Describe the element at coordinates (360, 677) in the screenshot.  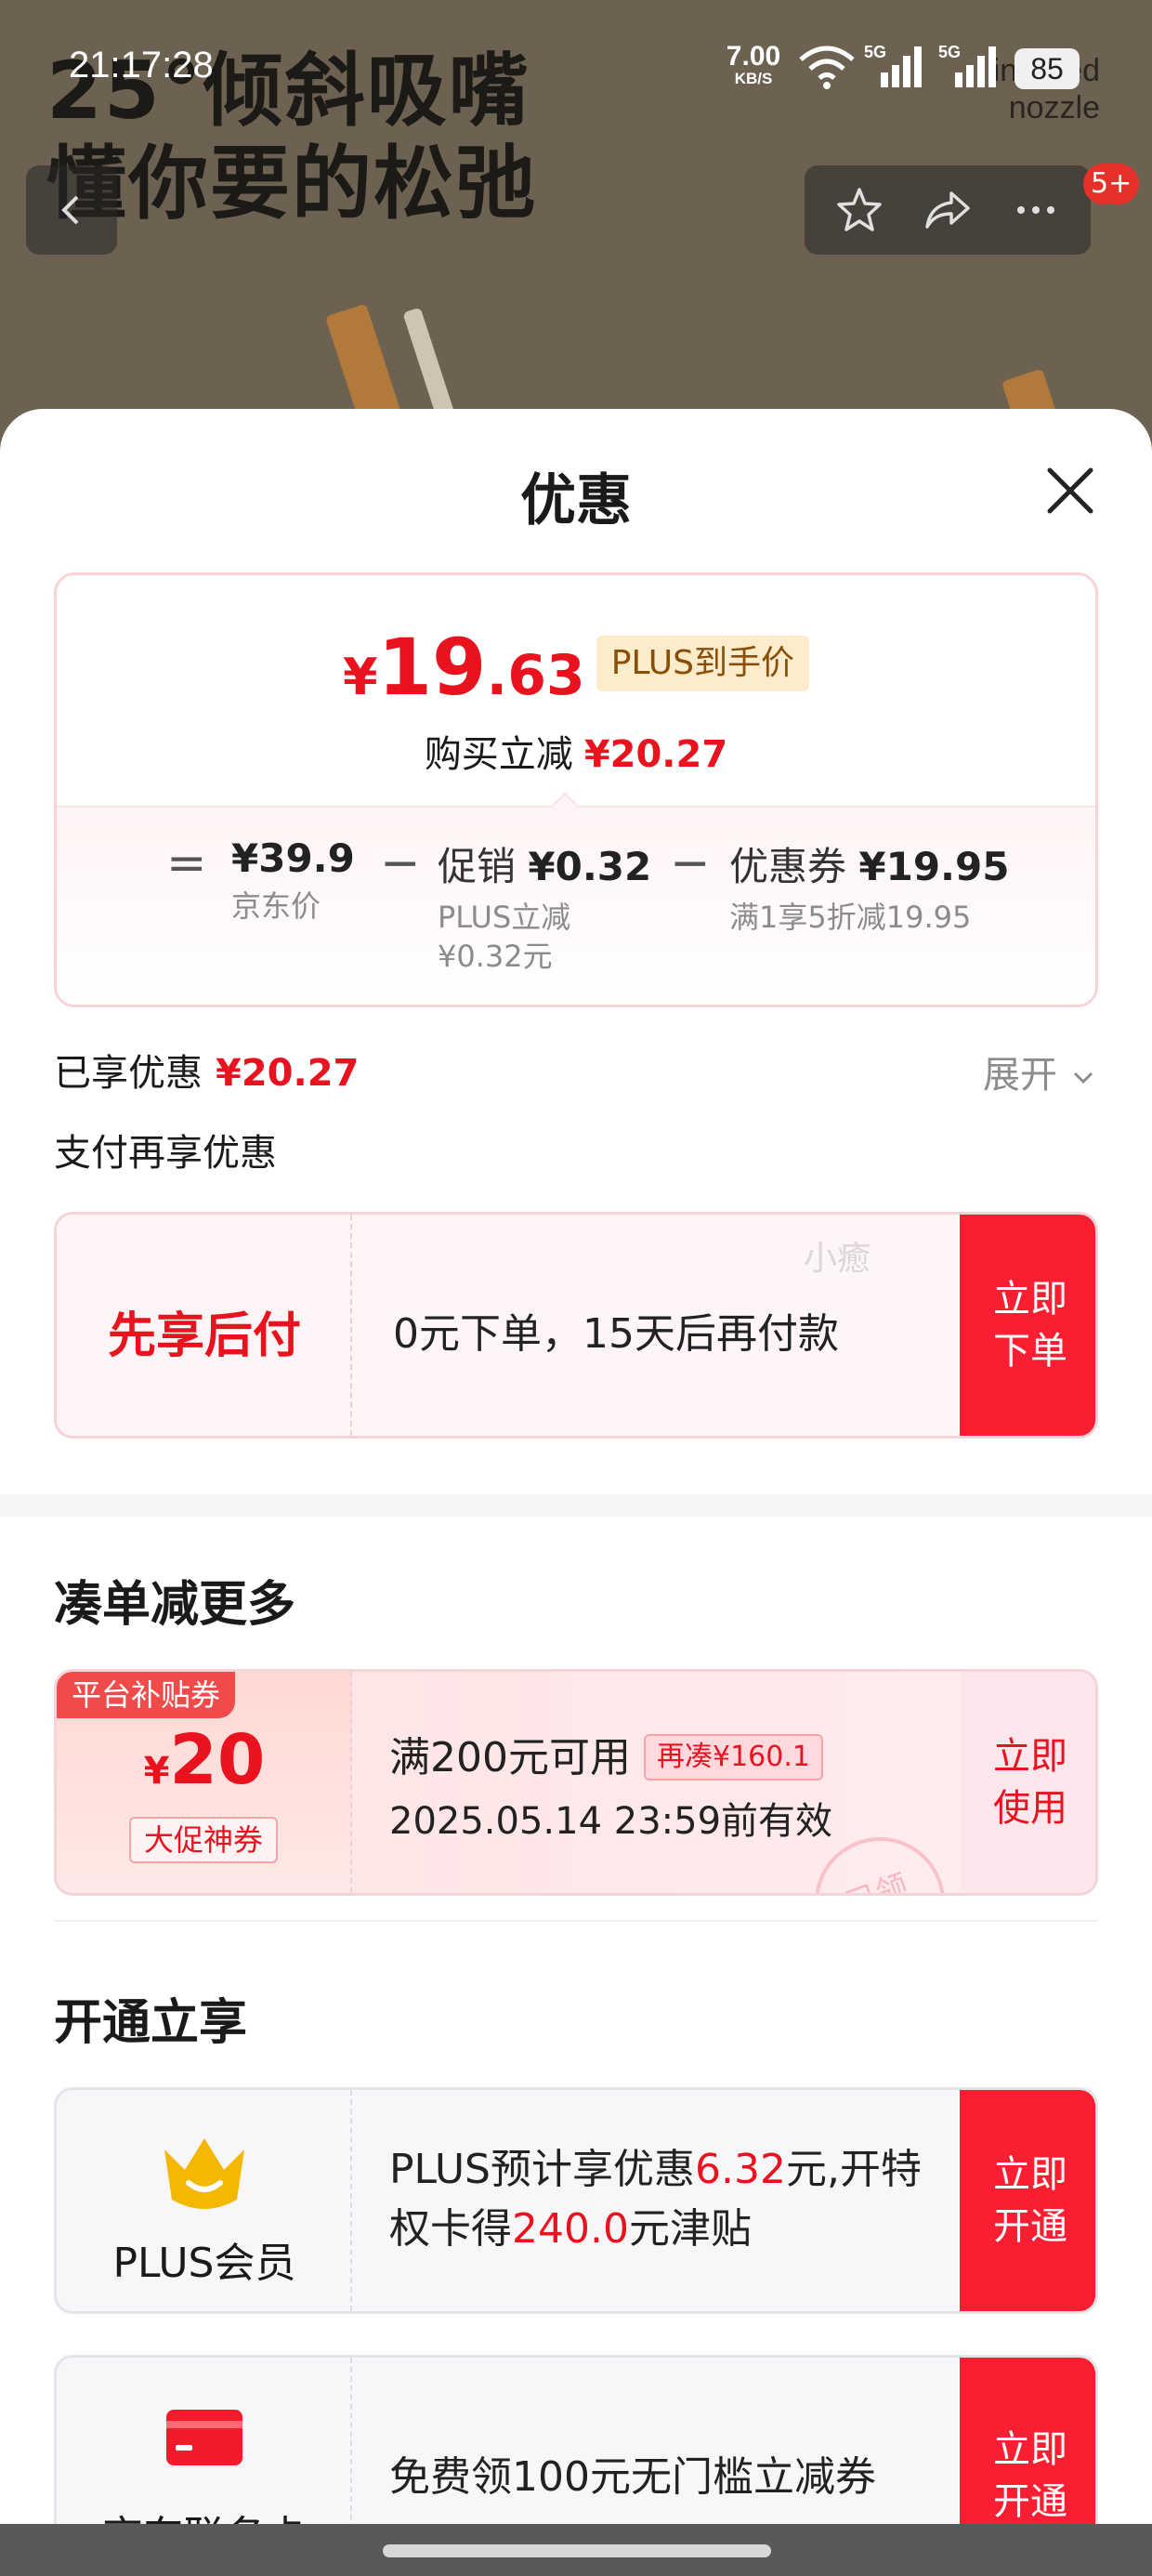
I see `currency-symbol: ¥` at that location.